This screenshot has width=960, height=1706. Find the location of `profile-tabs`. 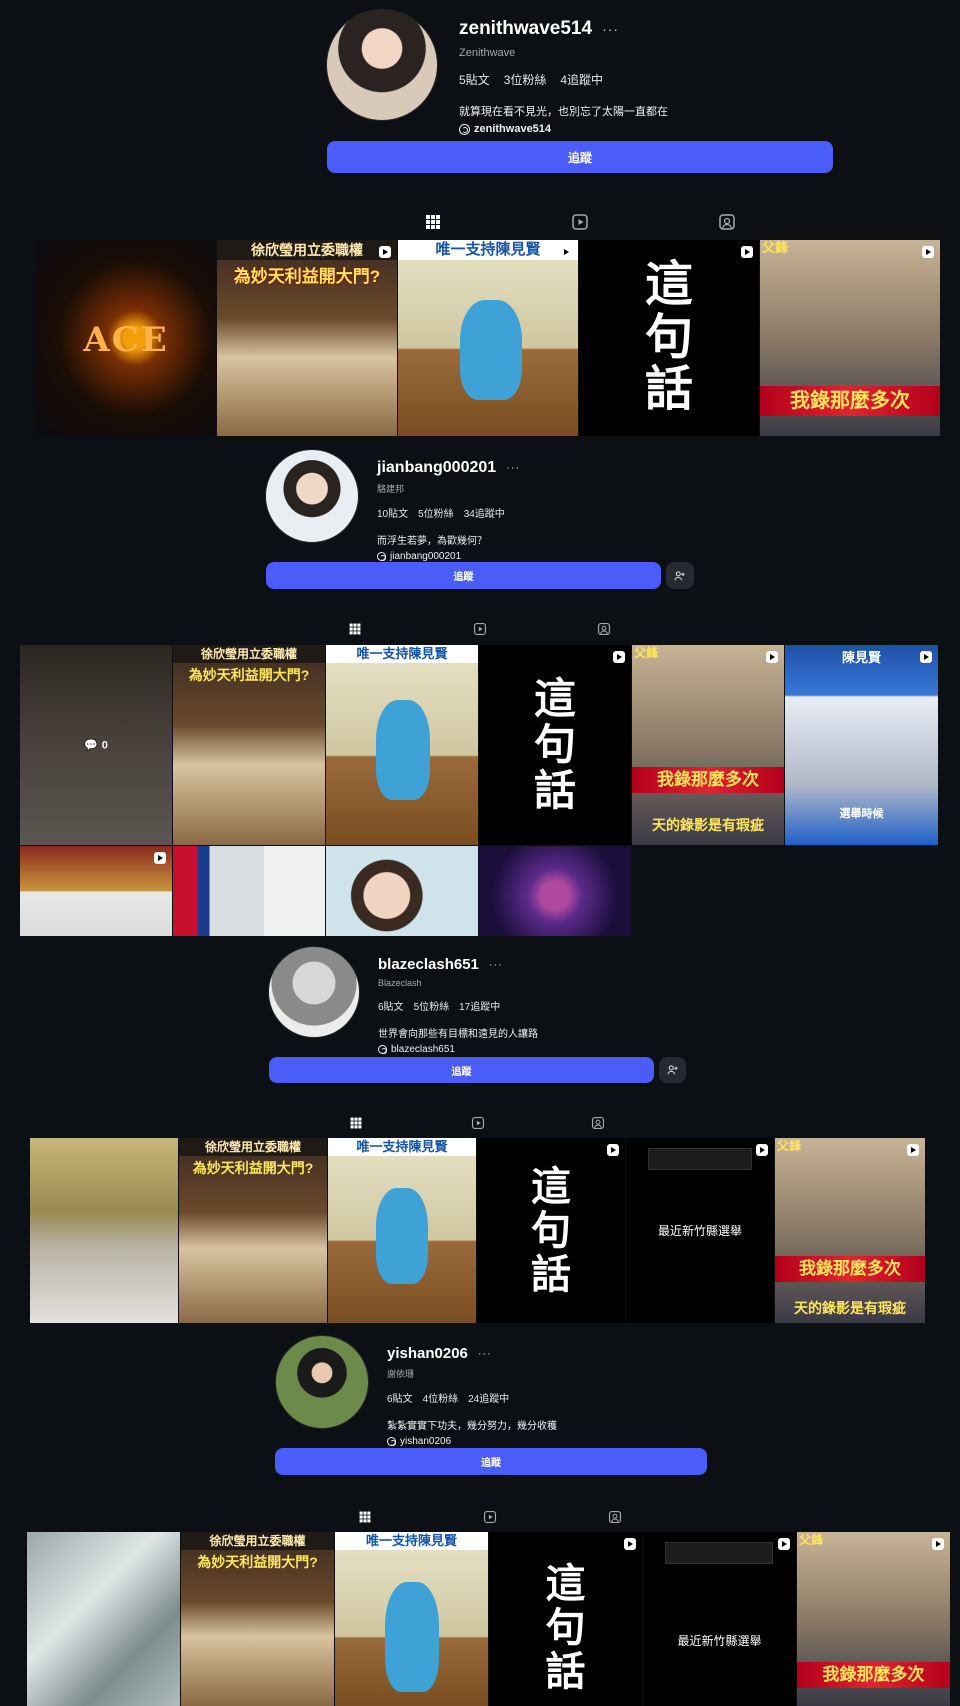

profile-tabs is located at coordinates (480, 632).